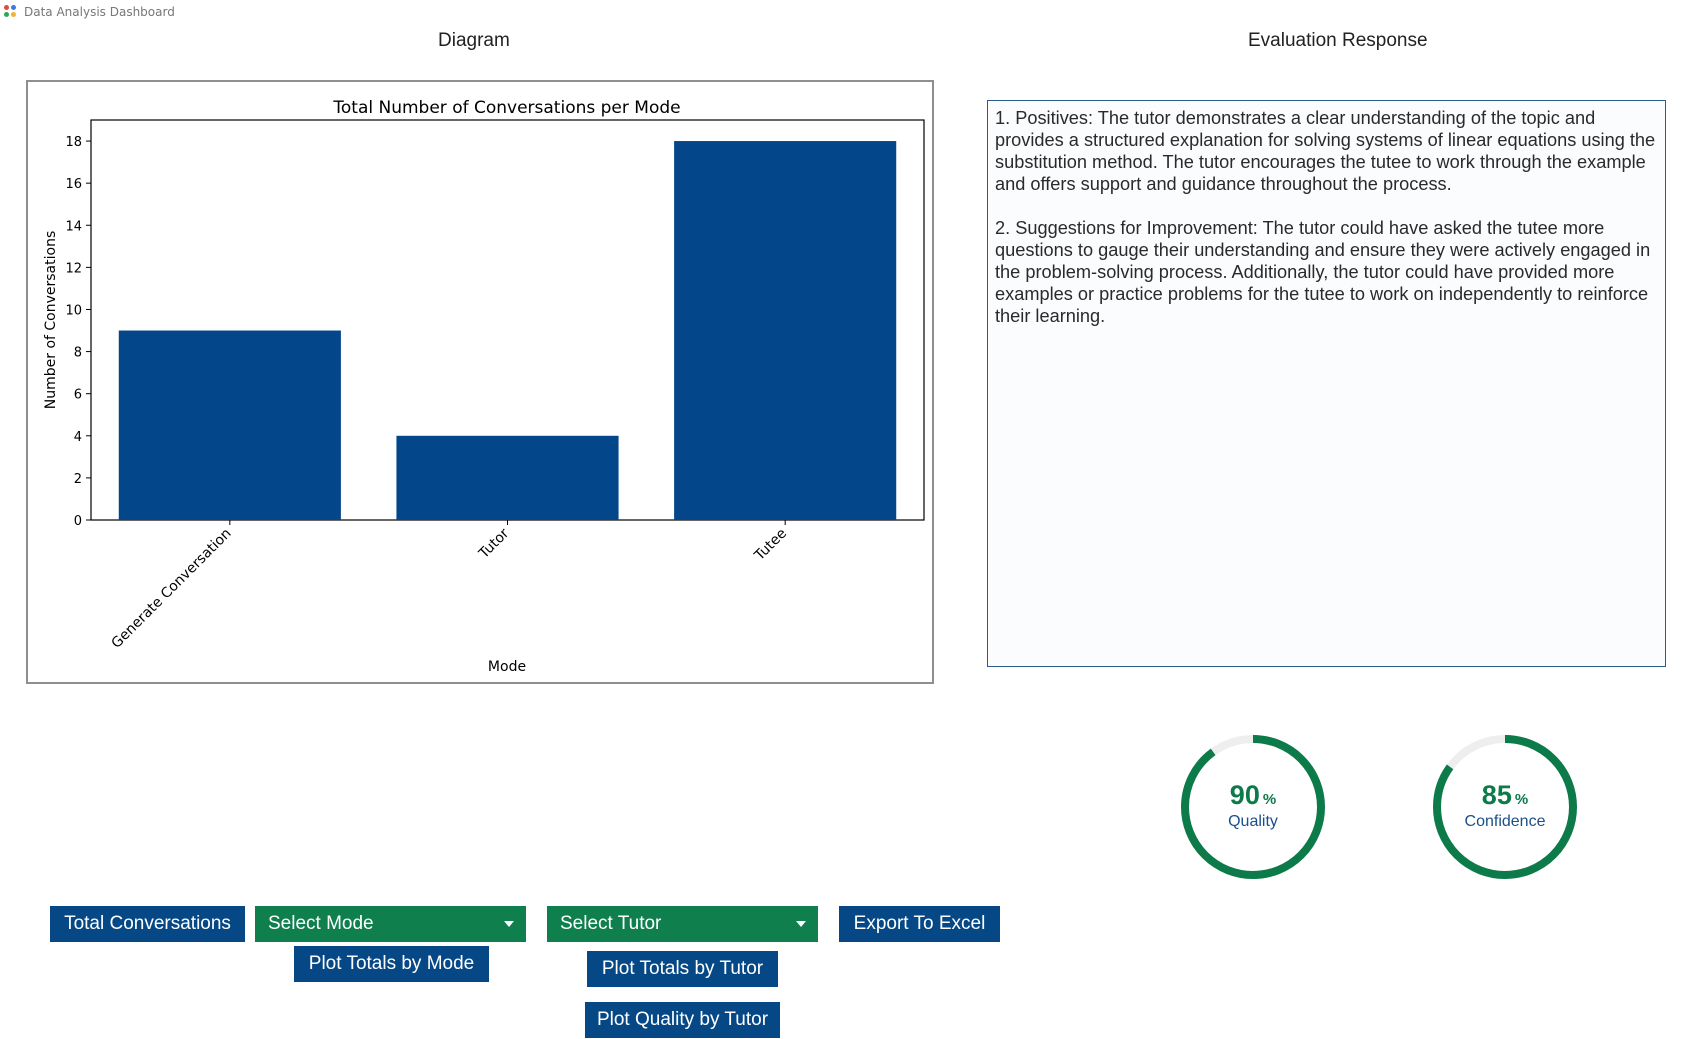 The width and height of the screenshot is (1683, 1039). Describe the element at coordinates (99, 12) in the screenshot. I see `window-title: Data Analysis Dashboard` at that location.